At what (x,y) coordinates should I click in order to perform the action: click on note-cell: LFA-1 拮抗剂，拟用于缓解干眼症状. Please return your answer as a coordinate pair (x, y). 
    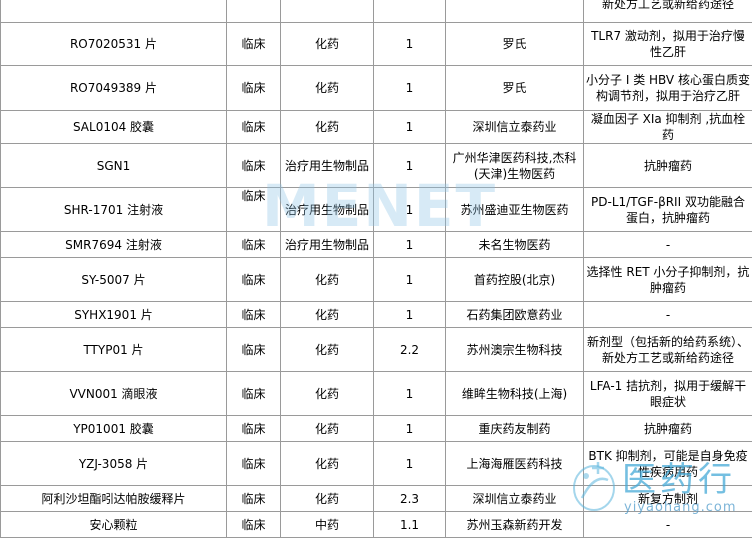
    Looking at the image, I should click on (668, 394).